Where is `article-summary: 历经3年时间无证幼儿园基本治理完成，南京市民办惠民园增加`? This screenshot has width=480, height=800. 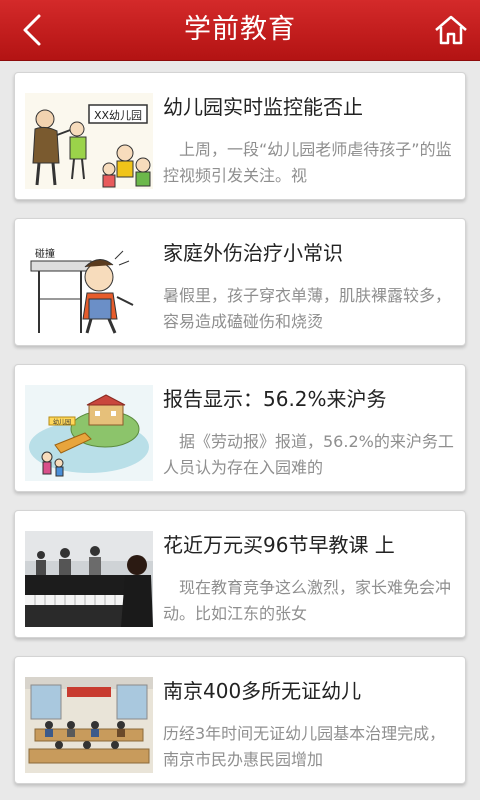 article-summary: 历经3年时间无证幼儿园基本治理完成，南京市民办惠民园增加 is located at coordinates (304, 746).